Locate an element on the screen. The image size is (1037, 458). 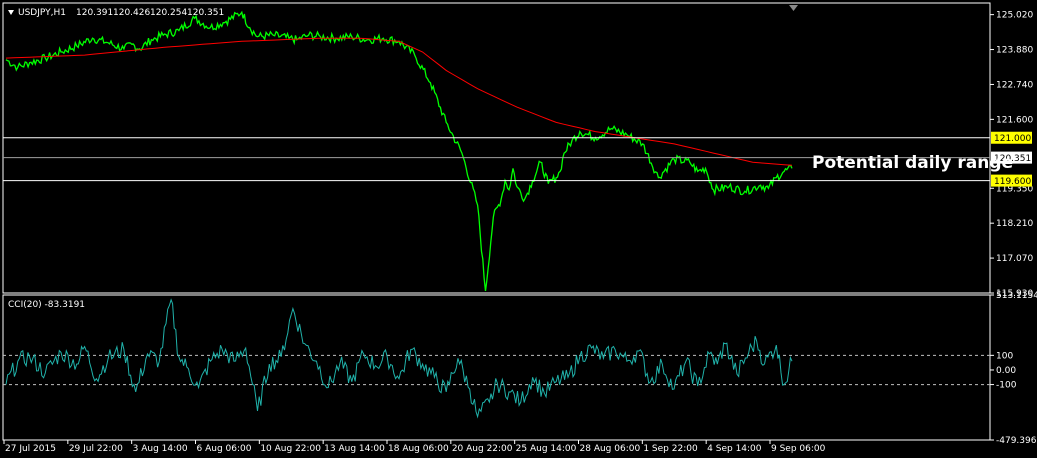
quote-high: 120.426 is located at coordinates (131, 13).